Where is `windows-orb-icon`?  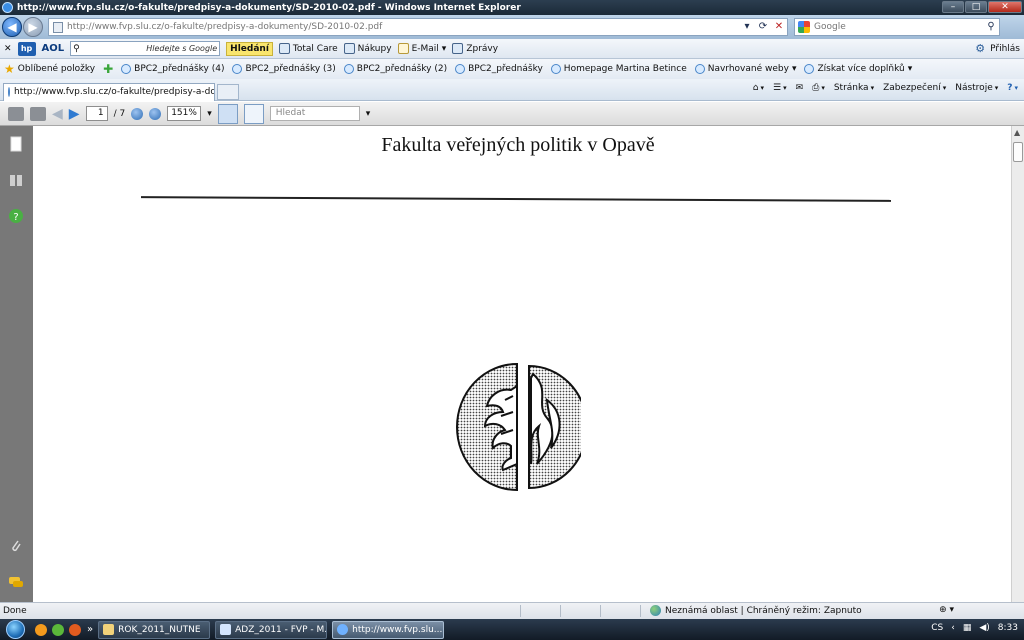 windows-orb-icon is located at coordinates (15, 629).